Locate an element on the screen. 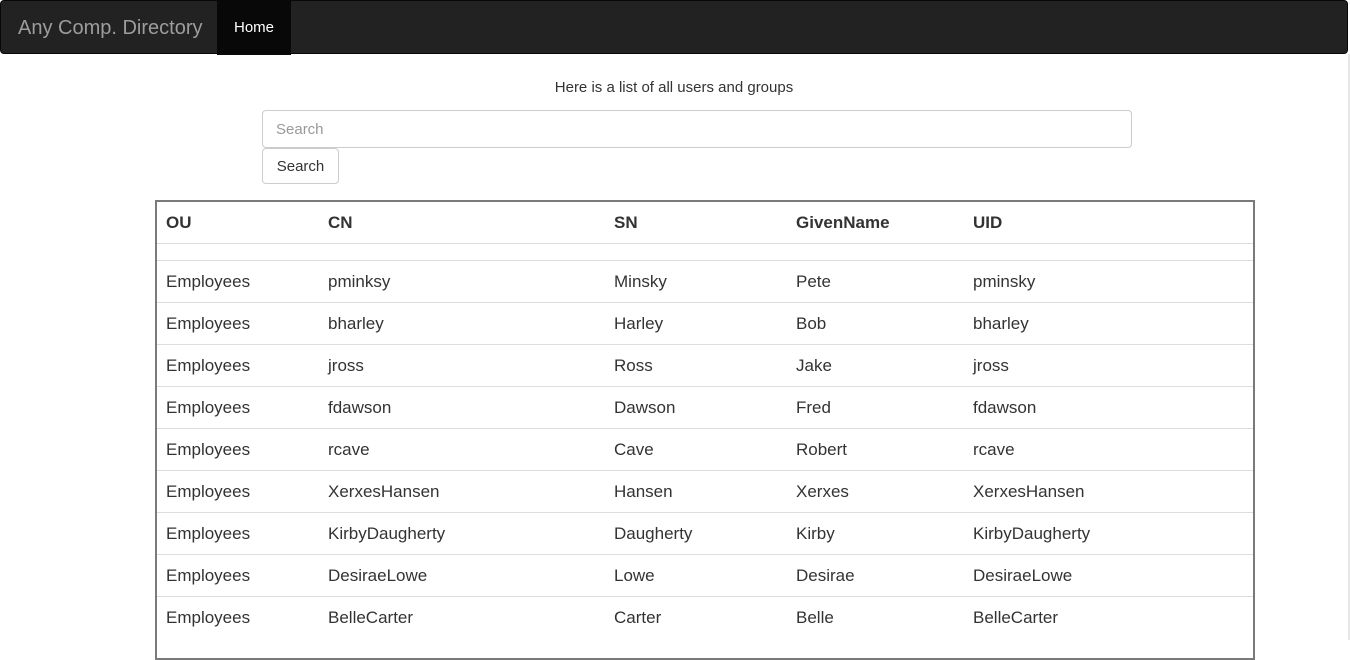 This screenshot has width=1350, height=660. cell-givenname: Robert is located at coordinates (875, 449).